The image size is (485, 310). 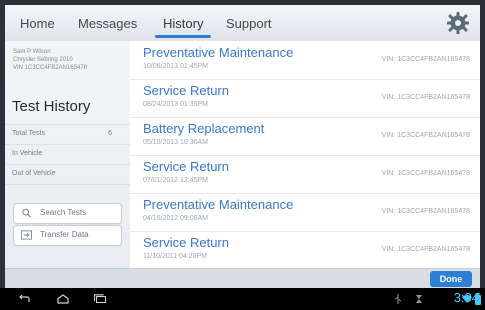 I want to click on sidebar-item-label: Out of Vehicle, so click(x=34, y=173).